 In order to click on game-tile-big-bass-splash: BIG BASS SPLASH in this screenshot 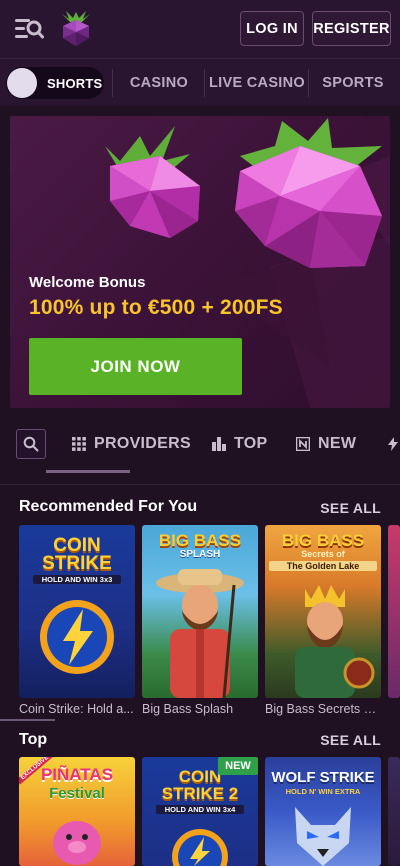, I will do `click(200, 611)`.